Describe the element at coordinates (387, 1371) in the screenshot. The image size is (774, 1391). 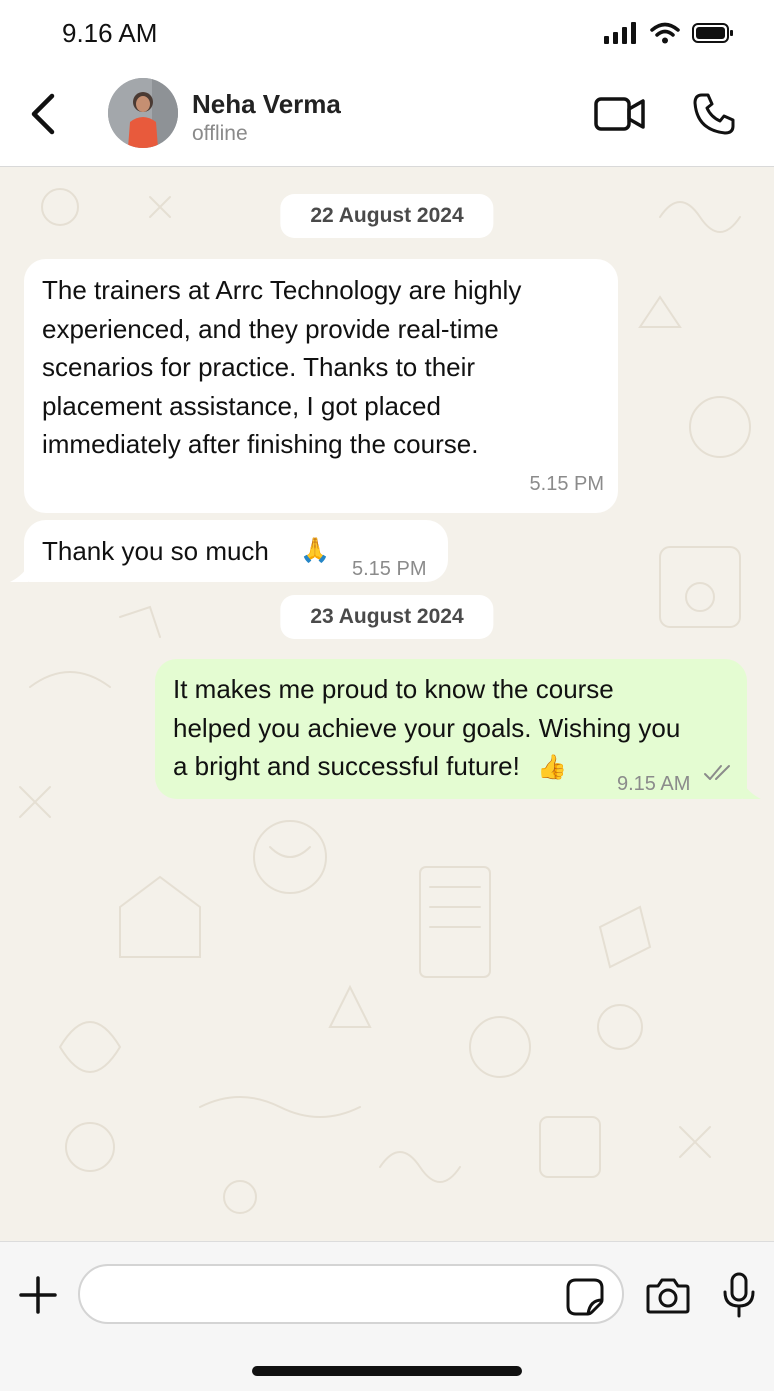
I see `home-indicator` at that location.